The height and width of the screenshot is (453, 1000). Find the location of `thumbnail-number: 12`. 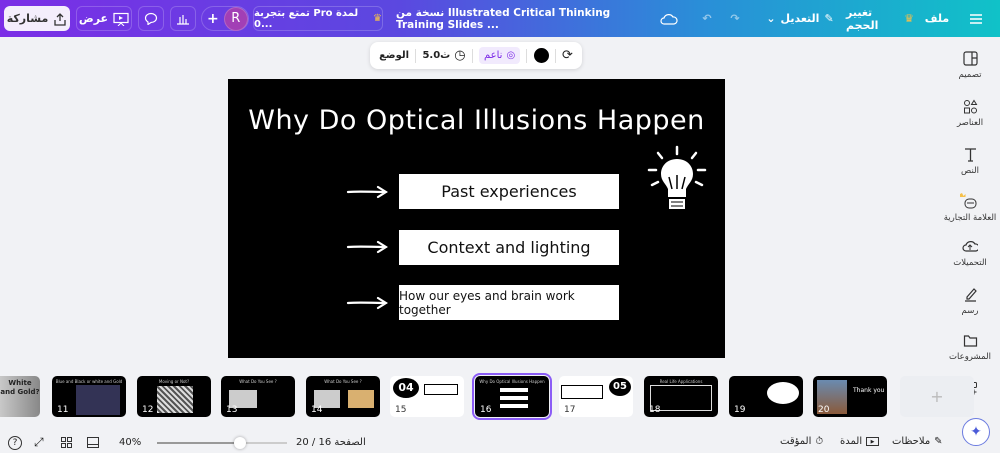

thumbnail-number: 12 is located at coordinates (148, 410).